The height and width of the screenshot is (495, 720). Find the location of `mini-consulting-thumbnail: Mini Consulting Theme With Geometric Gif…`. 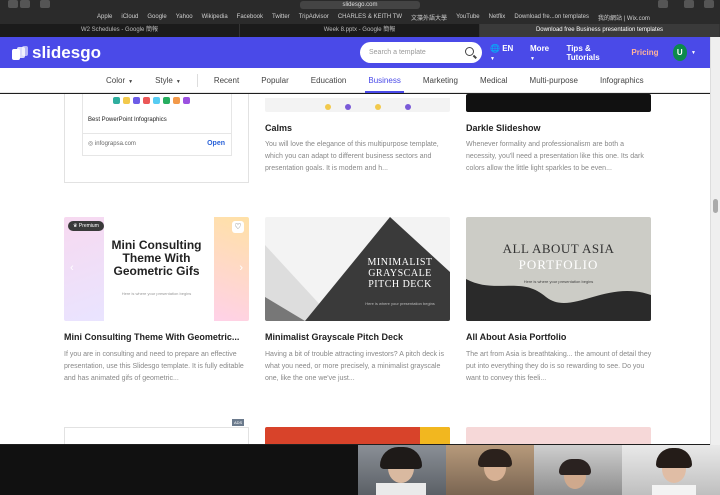

mini-consulting-thumbnail: Mini Consulting Theme With Geometric Gif… is located at coordinates (156, 269).